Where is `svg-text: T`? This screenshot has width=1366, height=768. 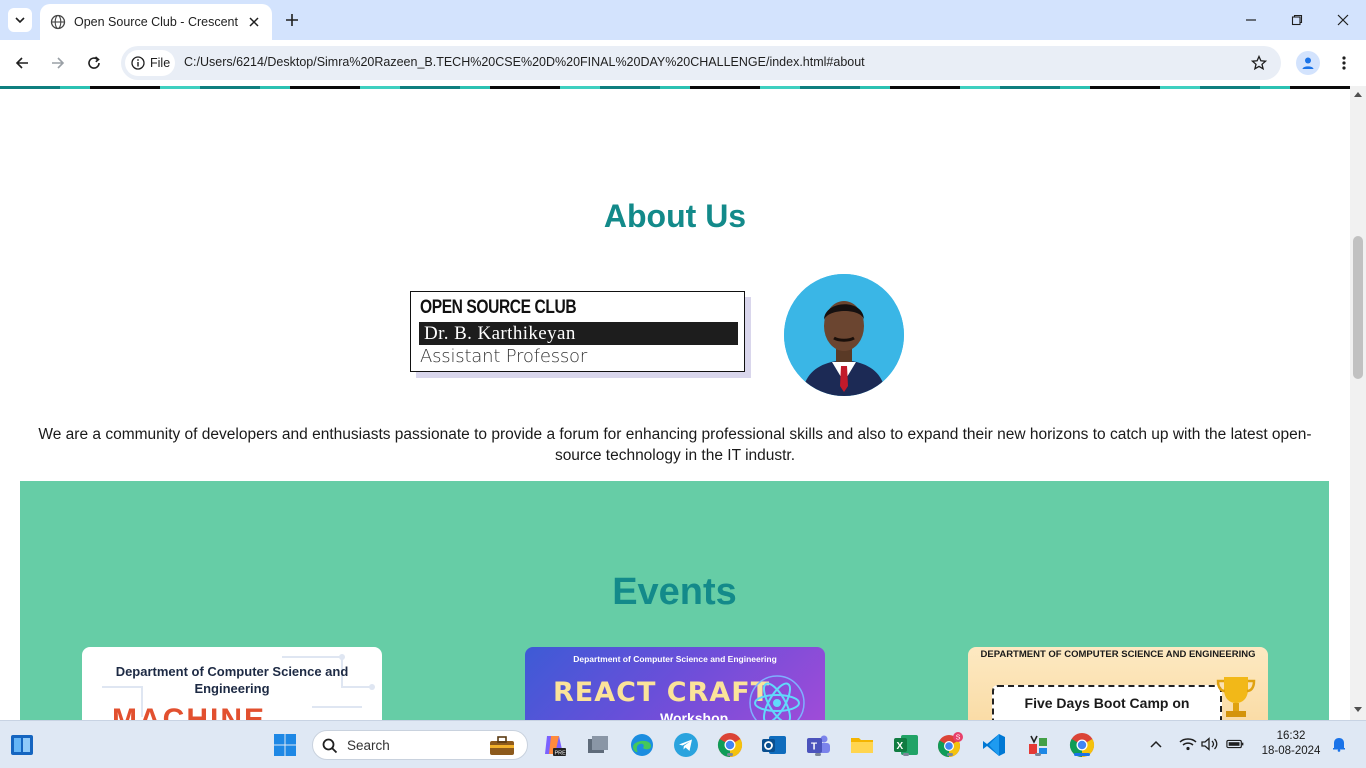 svg-text: T is located at coordinates (814, 747).